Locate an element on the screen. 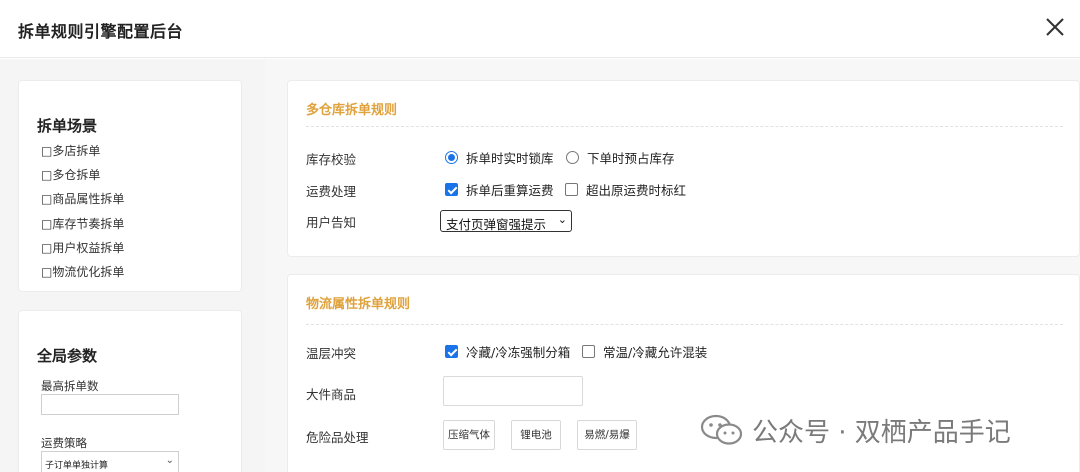 Image resolution: width=1080 pixels, height=472 pixels. hazard-tag-lithium-battery: 锂电池 is located at coordinates (536, 435).